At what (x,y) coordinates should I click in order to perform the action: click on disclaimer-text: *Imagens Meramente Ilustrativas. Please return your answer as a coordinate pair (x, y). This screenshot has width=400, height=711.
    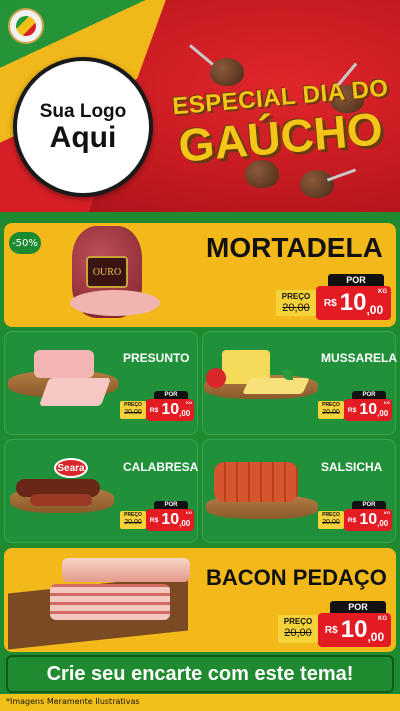
    Looking at the image, I should click on (73, 701).